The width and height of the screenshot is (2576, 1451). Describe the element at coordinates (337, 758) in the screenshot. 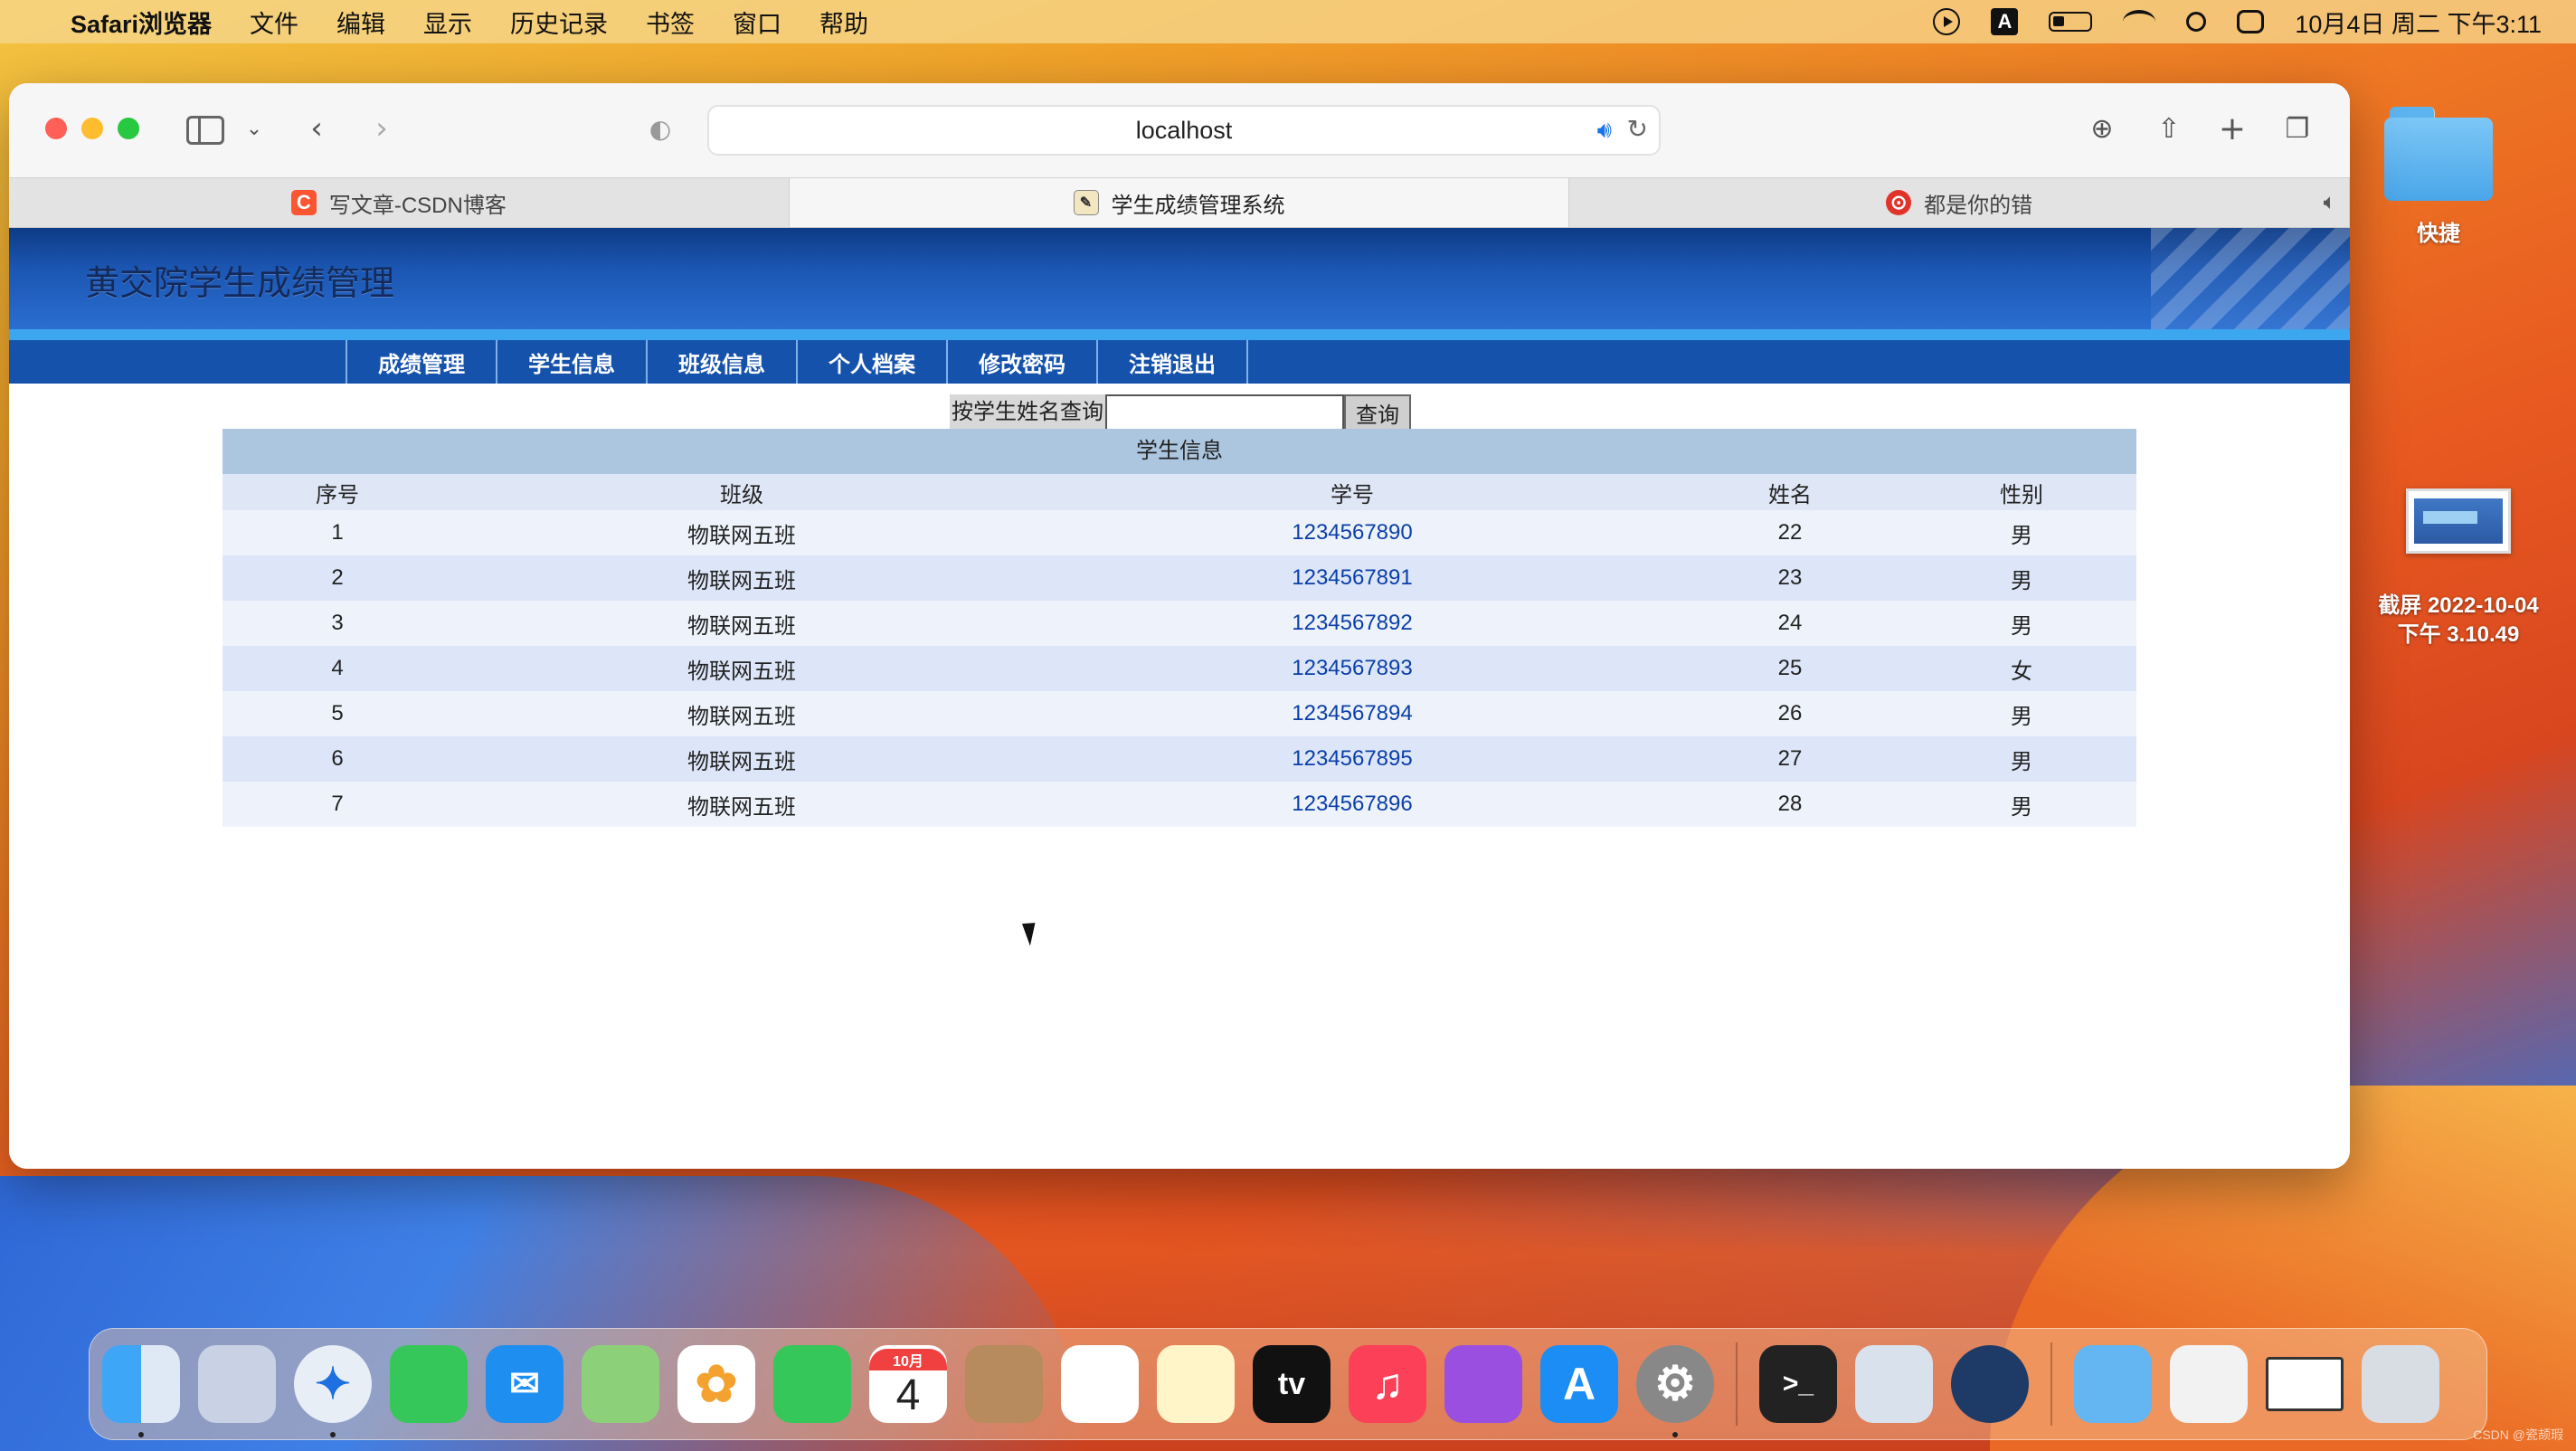

I see `cell-index: 6` at that location.